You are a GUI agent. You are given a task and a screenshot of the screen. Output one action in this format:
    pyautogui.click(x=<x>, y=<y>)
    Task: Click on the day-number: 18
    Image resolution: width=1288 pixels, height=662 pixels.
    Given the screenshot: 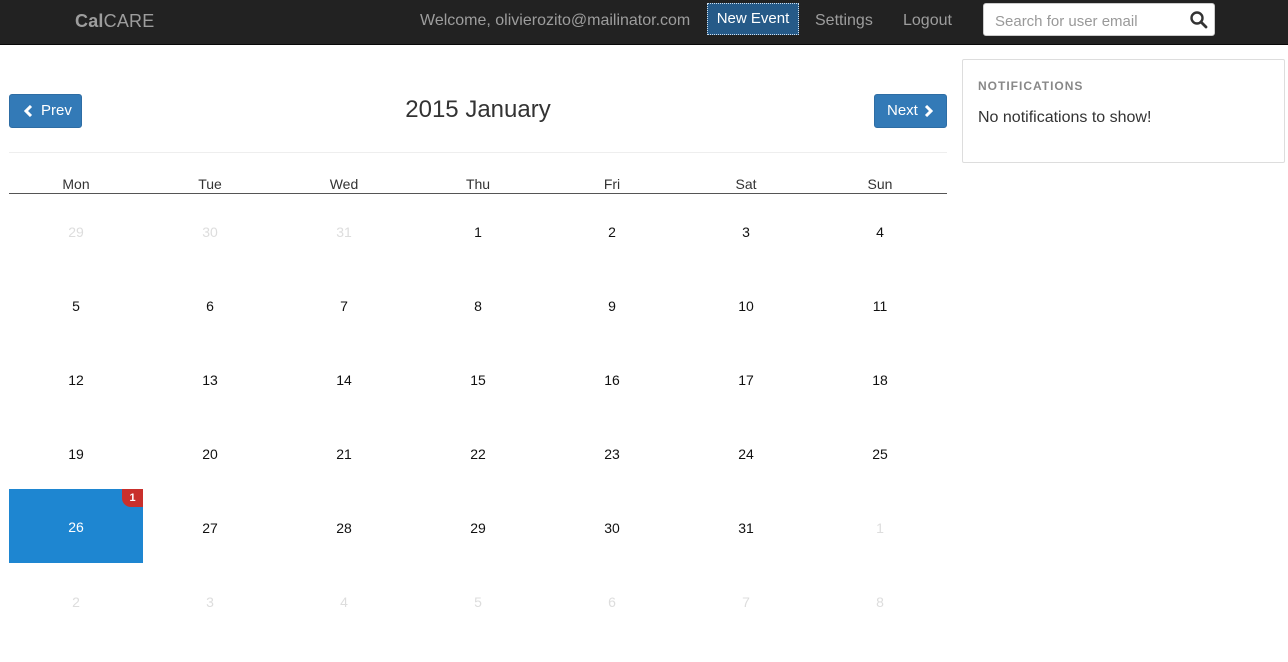 What is the action you would take?
    pyautogui.click(x=880, y=380)
    